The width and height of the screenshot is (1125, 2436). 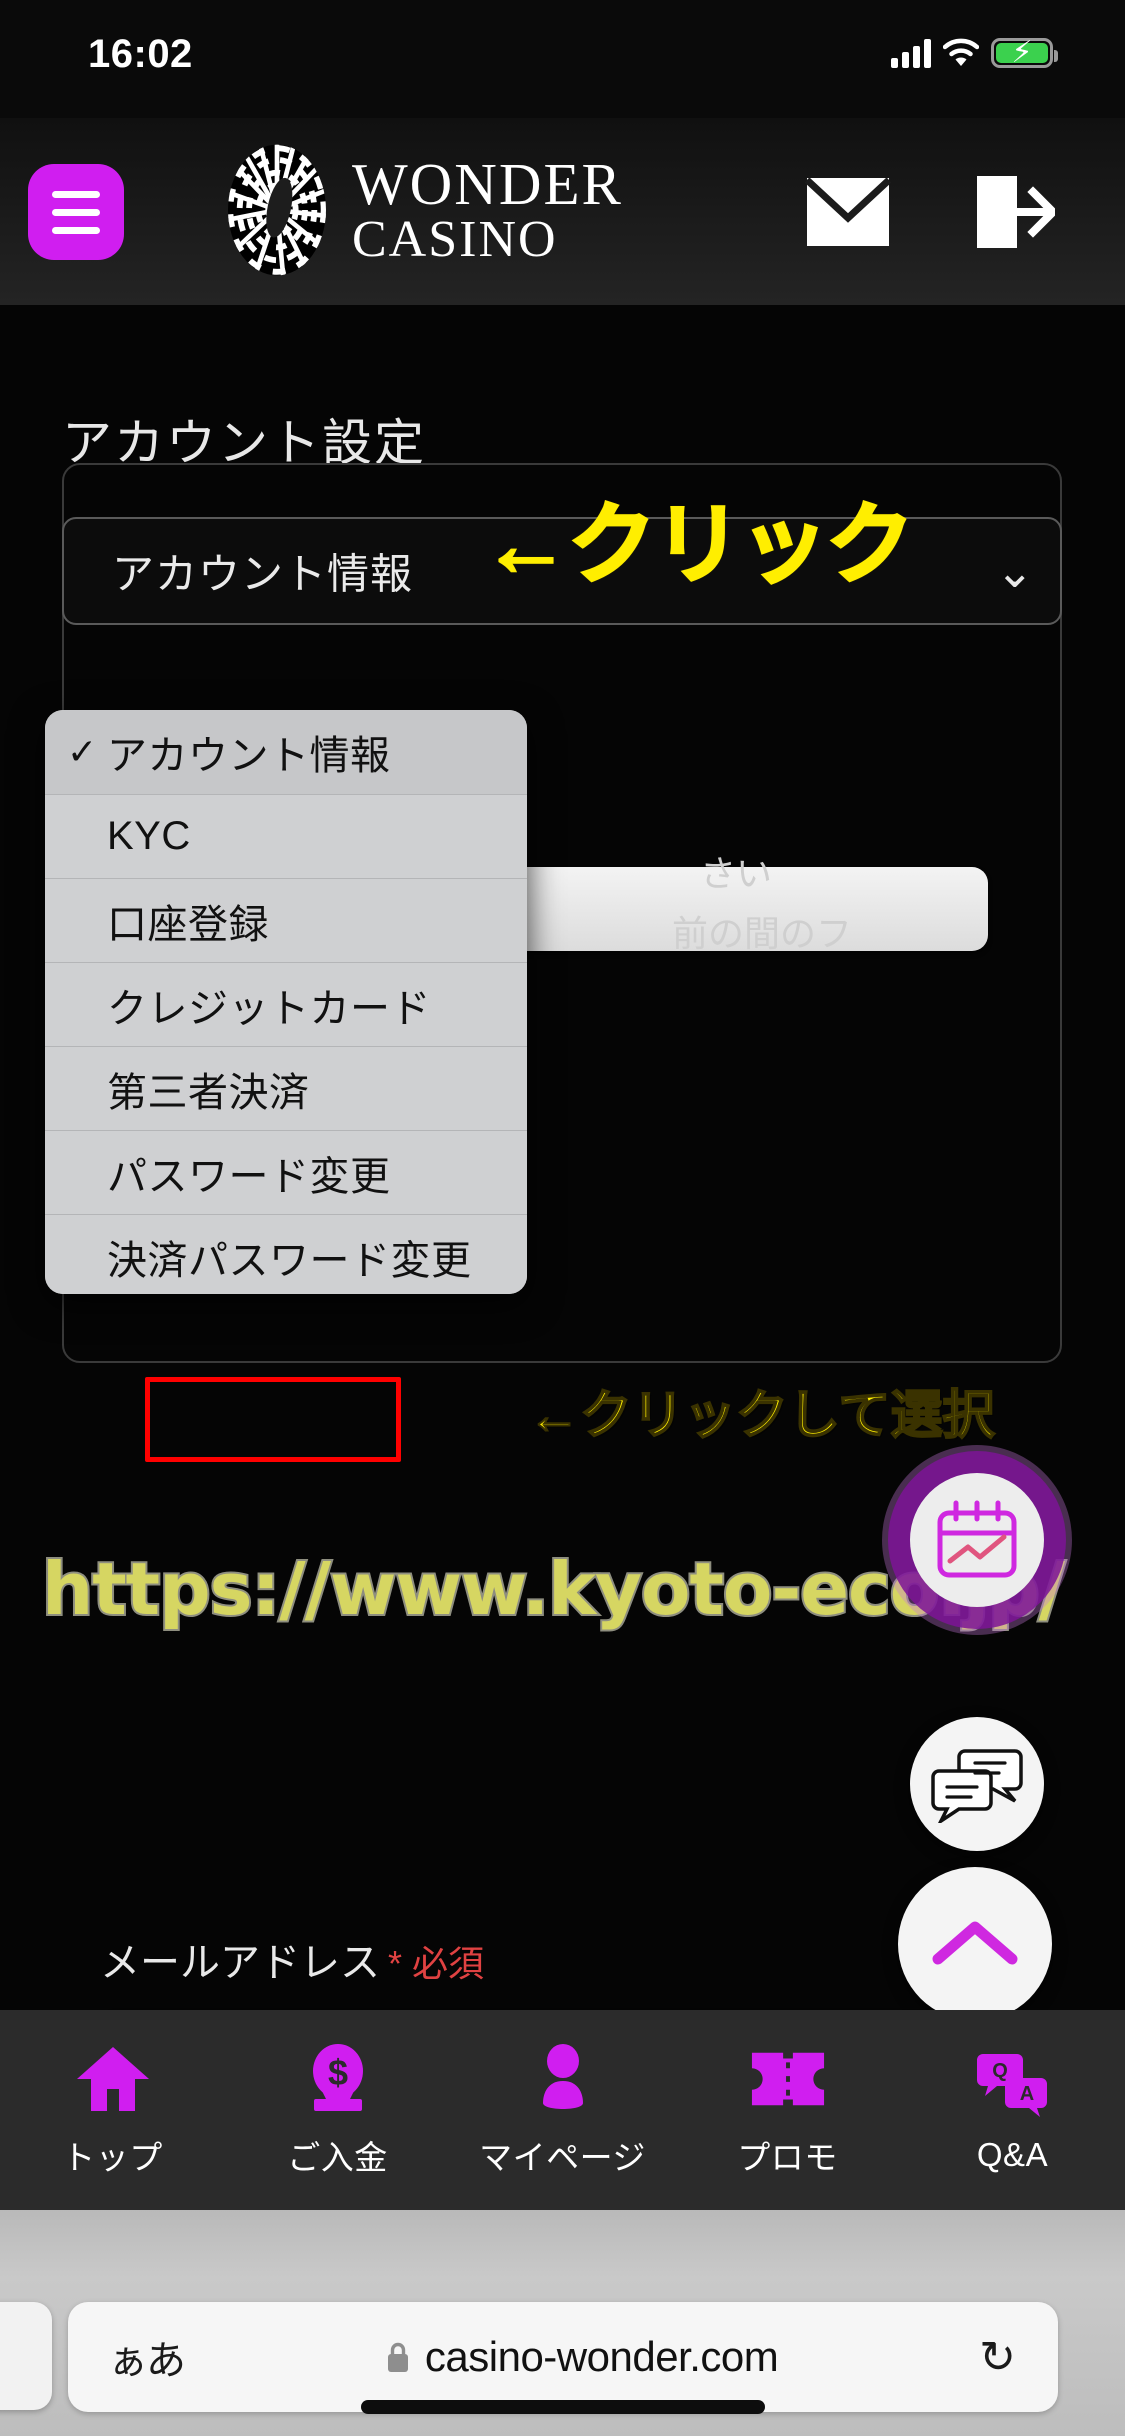 I want to click on hamburger-menu-icon, so click(x=76, y=212).